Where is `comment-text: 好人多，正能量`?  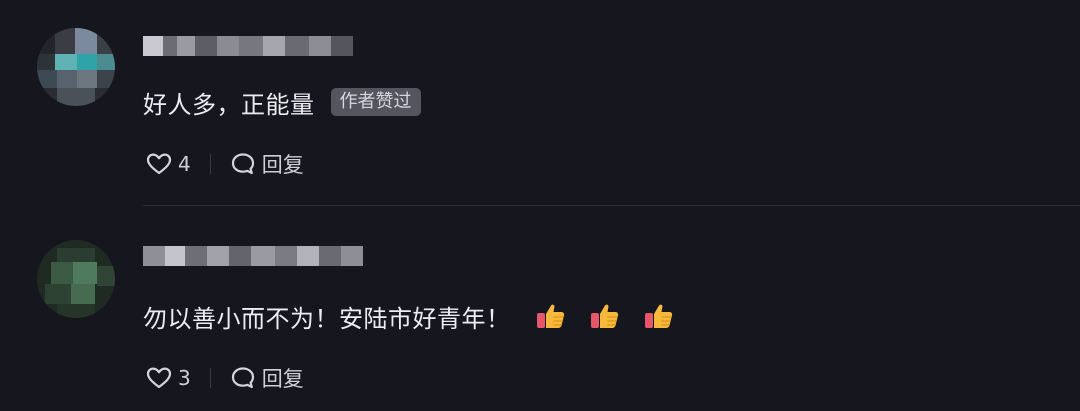 comment-text: 好人多，正能量 is located at coordinates (229, 104).